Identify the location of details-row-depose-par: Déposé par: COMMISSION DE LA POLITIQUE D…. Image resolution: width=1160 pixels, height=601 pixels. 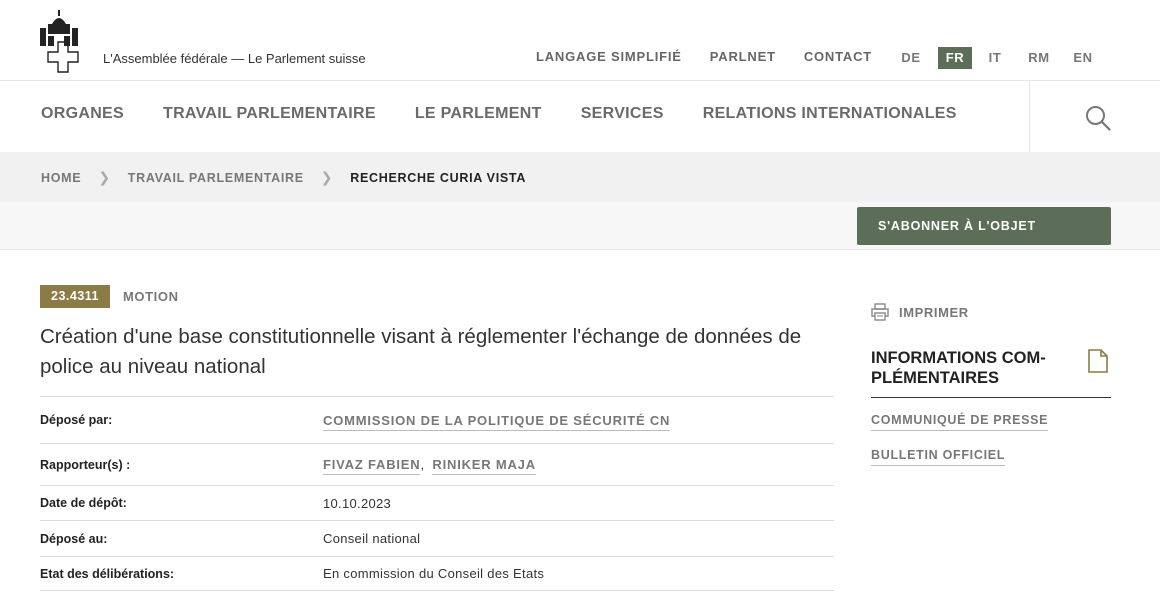
(437, 419).